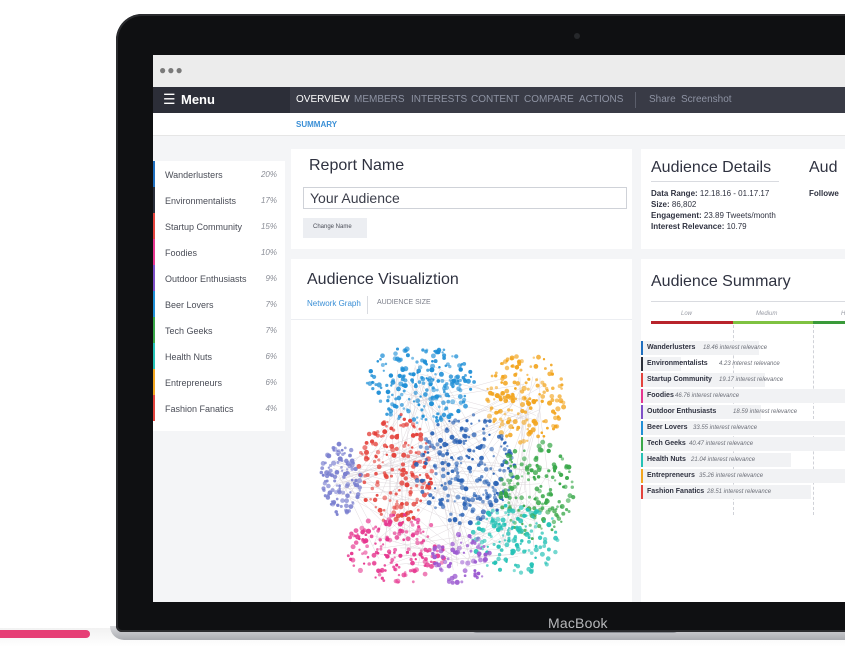  What do you see at coordinates (710, 364) in the screenshot?
I see `summary-row-environmentalists: Environmentalists 4.23 interest relevance` at bounding box center [710, 364].